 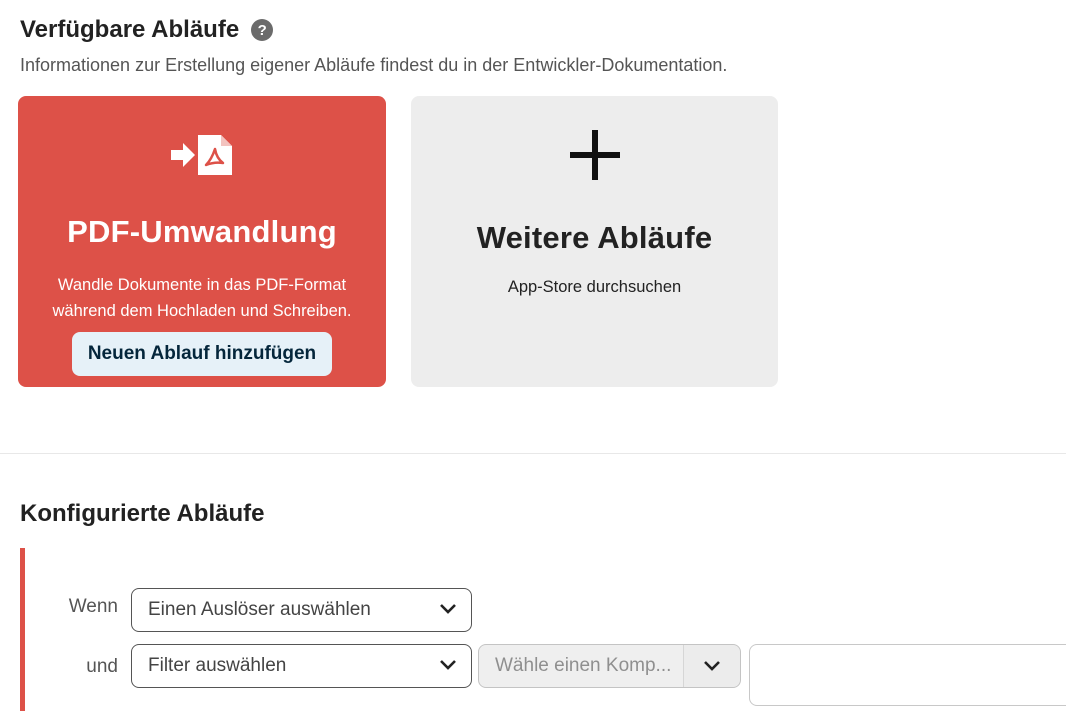 What do you see at coordinates (533, 453) in the screenshot?
I see `section-divider` at bounding box center [533, 453].